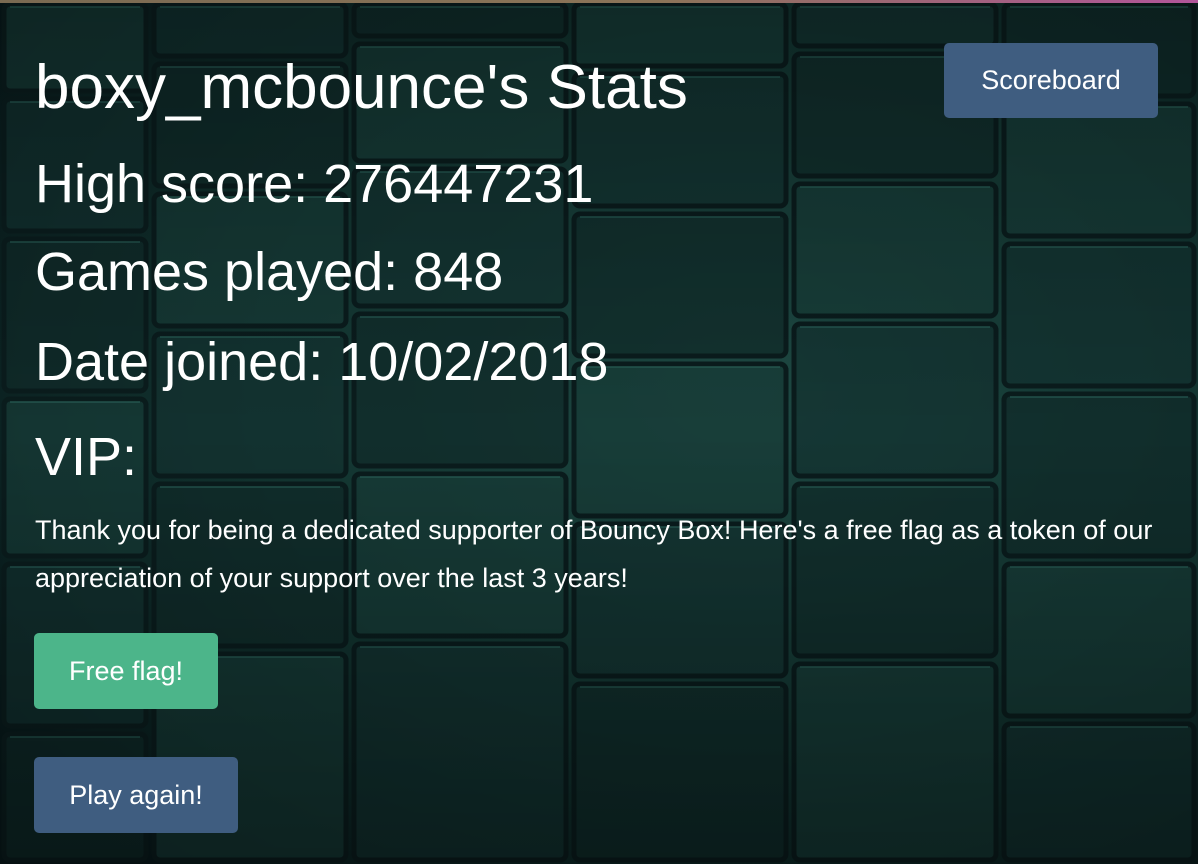 This screenshot has height=864, width=1198. I want to click on play-again-button: Play again!, so click(136, 795).